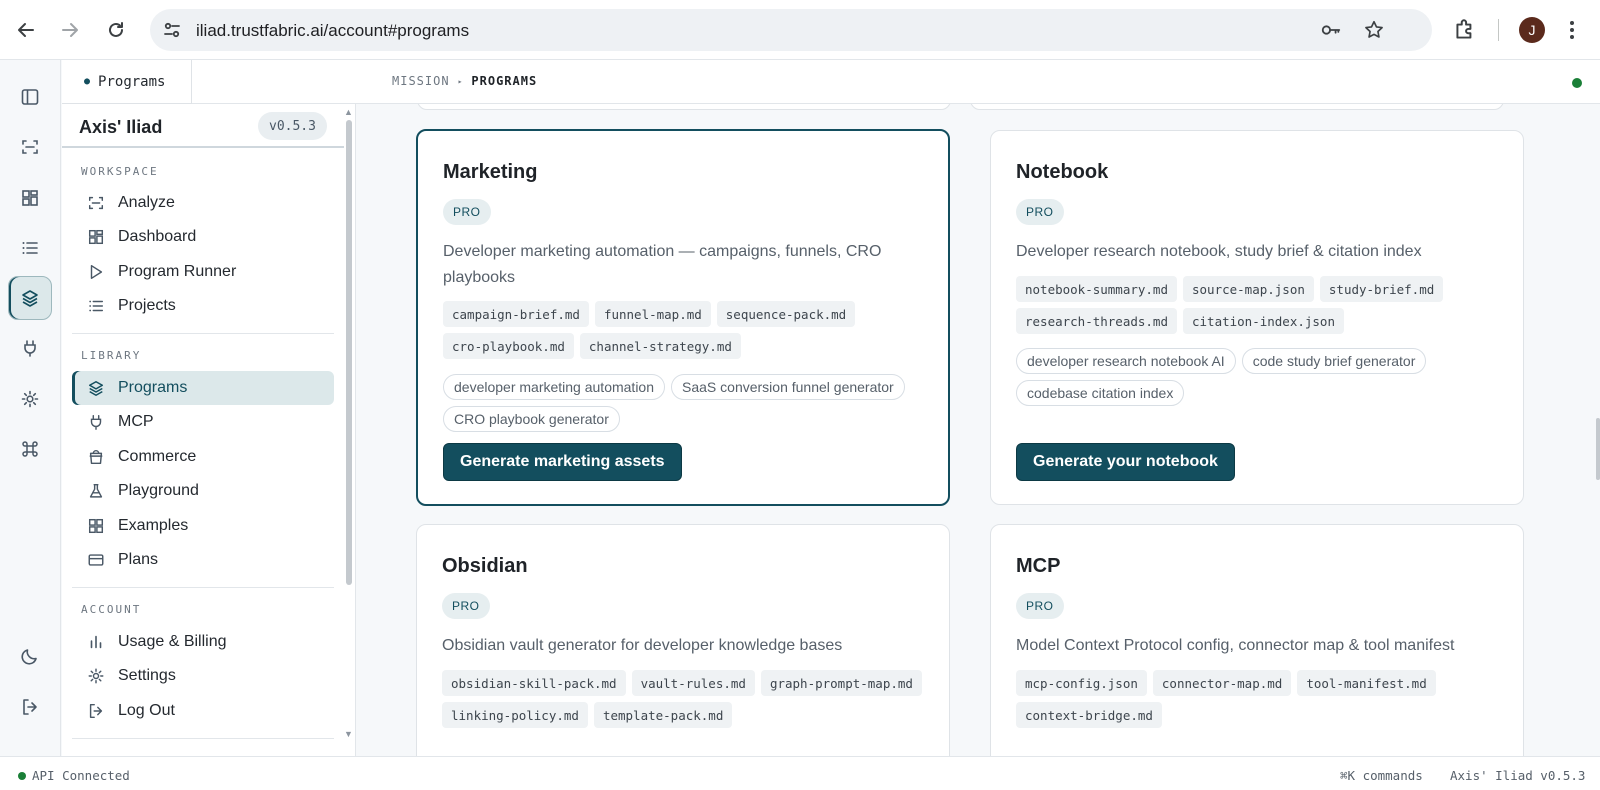 The image size is (1600, 790). What do you see at coordinates (153, 387) in the screenshot?
I see `sidebar-item-label: Programs` at bounding box center [153, 387].